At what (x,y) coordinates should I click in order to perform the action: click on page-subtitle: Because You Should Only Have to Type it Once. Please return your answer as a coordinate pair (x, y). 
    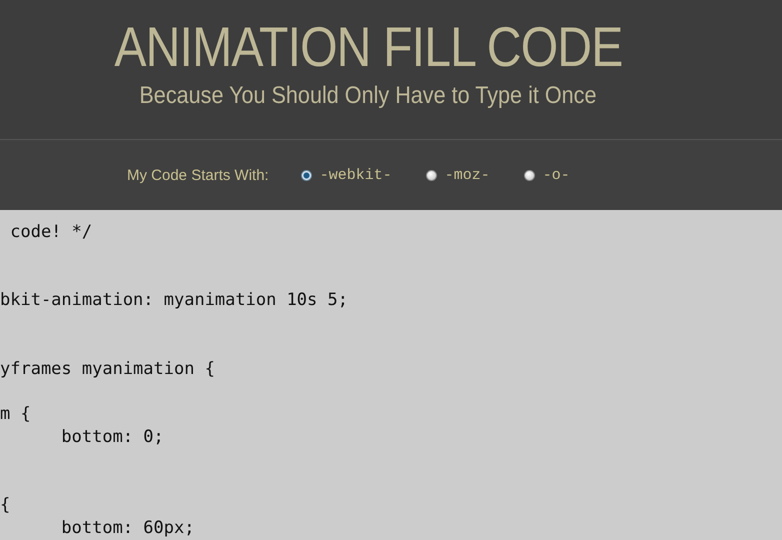
    Looking at the image, I should click on (368, 96).